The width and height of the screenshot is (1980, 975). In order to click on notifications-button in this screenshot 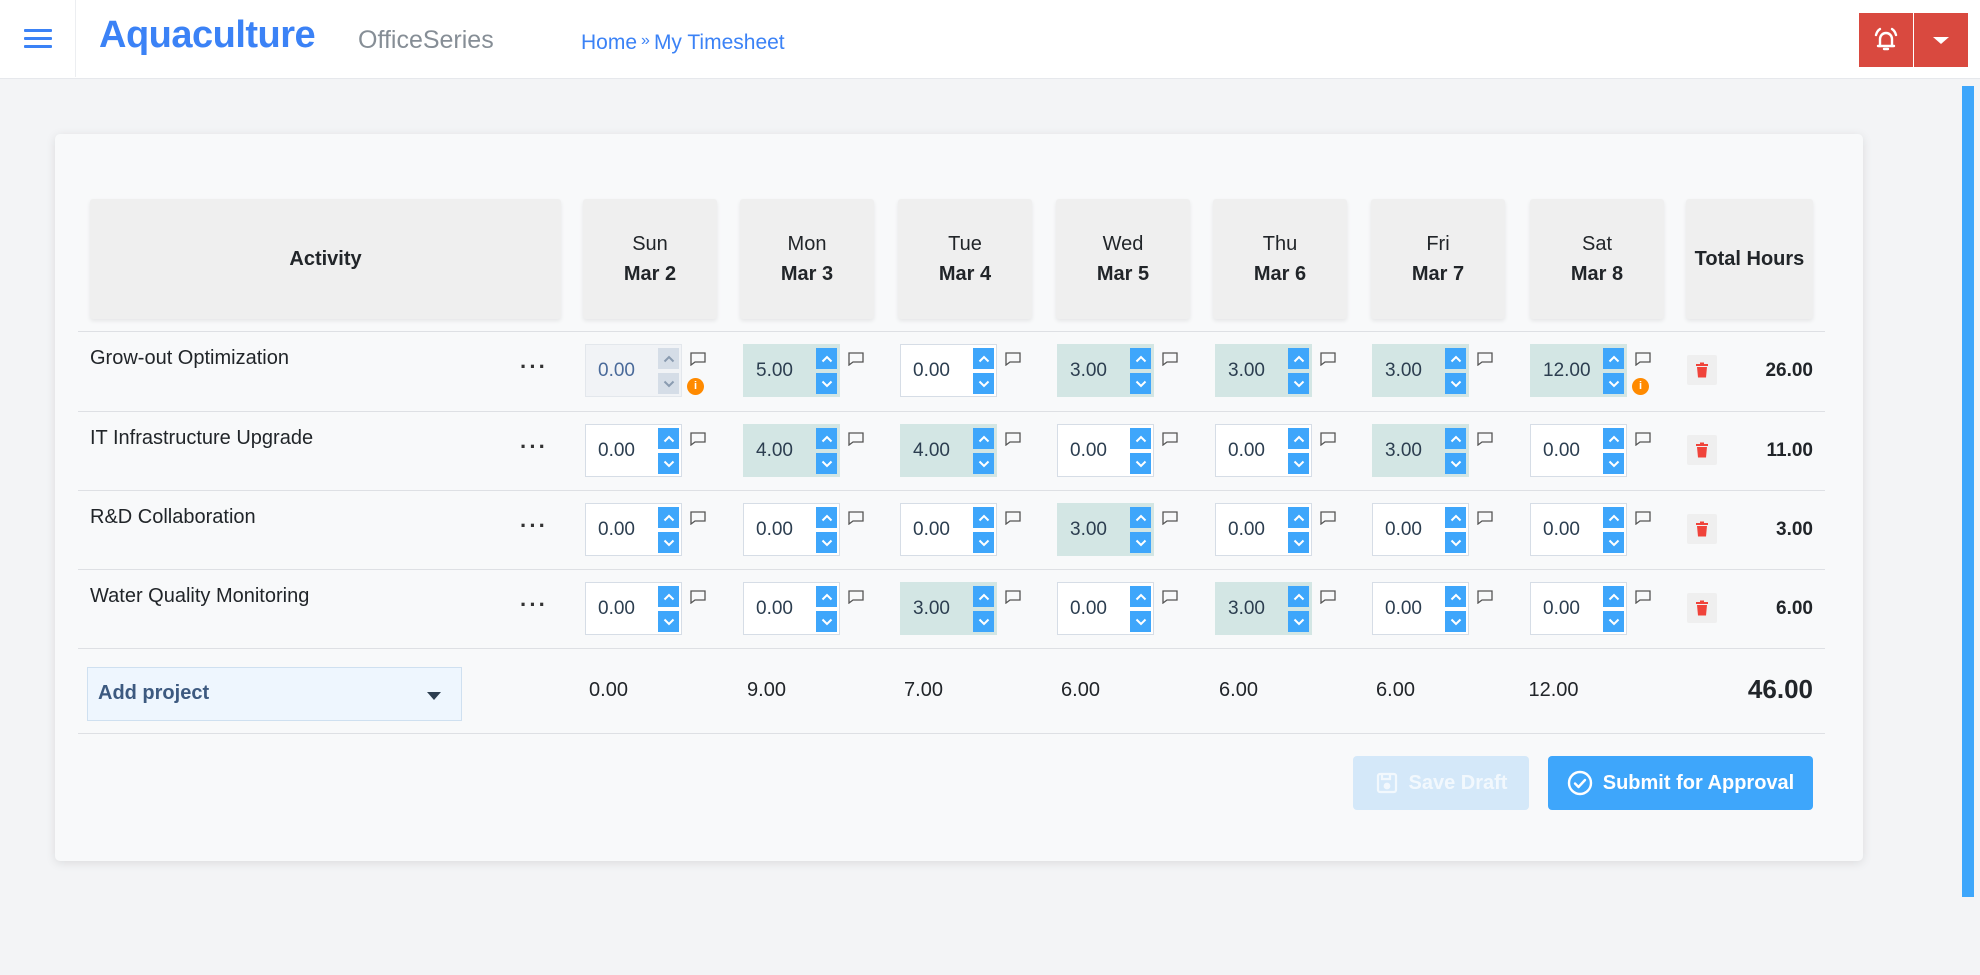, I will do `click(1886, 40)`.